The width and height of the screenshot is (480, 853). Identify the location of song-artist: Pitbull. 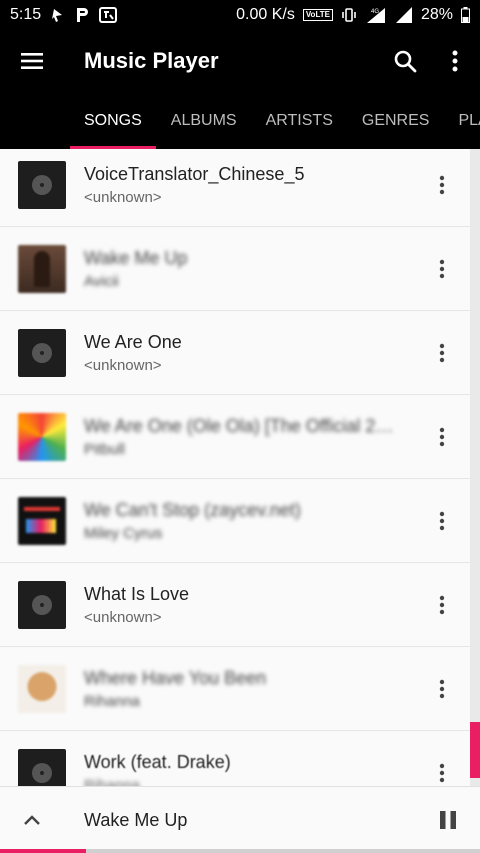
(104, 449).